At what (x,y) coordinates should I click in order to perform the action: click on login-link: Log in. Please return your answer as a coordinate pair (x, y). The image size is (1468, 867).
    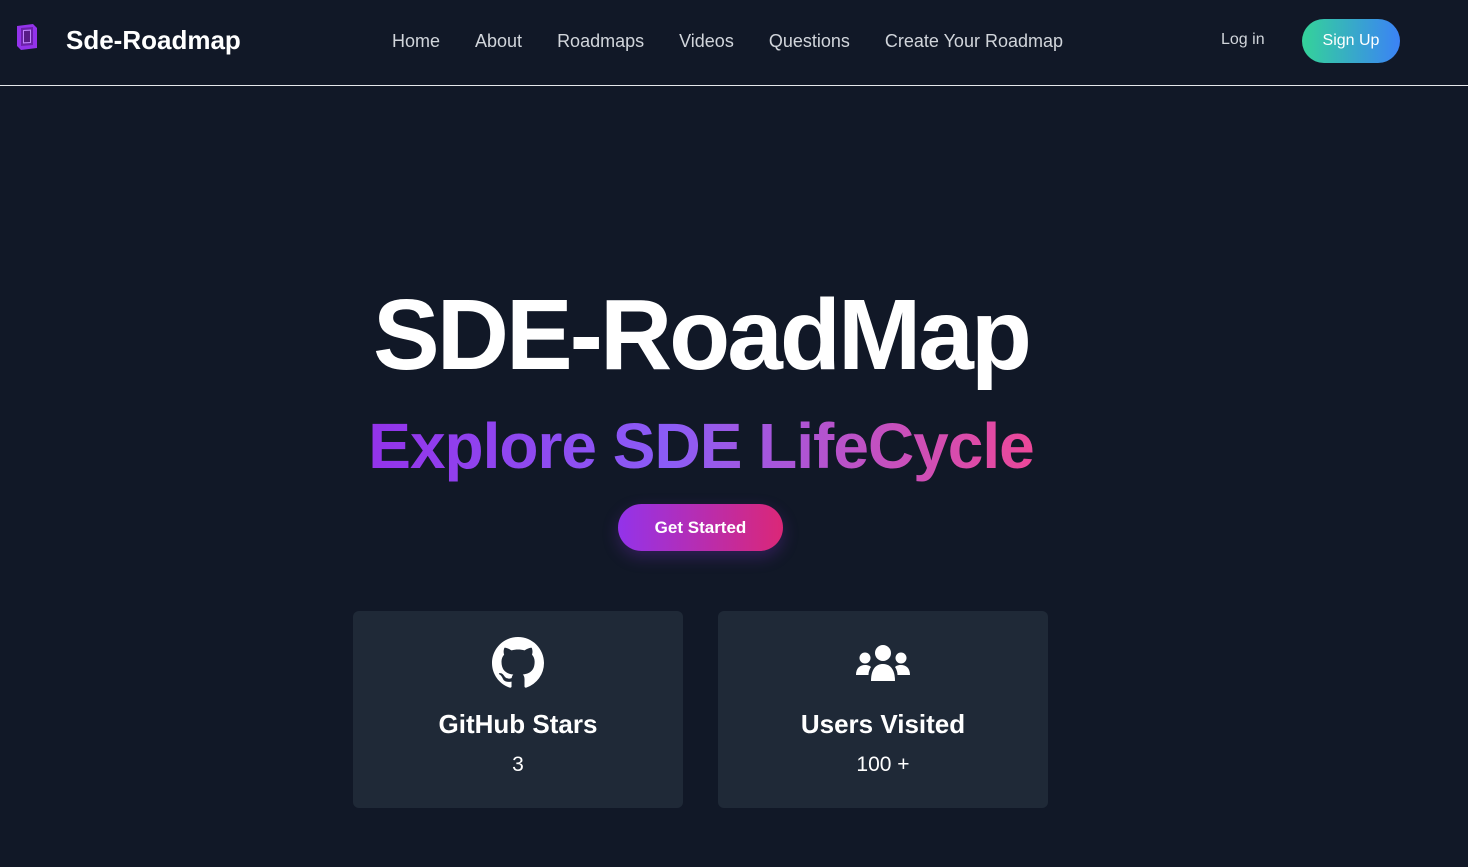
    Looking at the image, I should click on (1243, 40).